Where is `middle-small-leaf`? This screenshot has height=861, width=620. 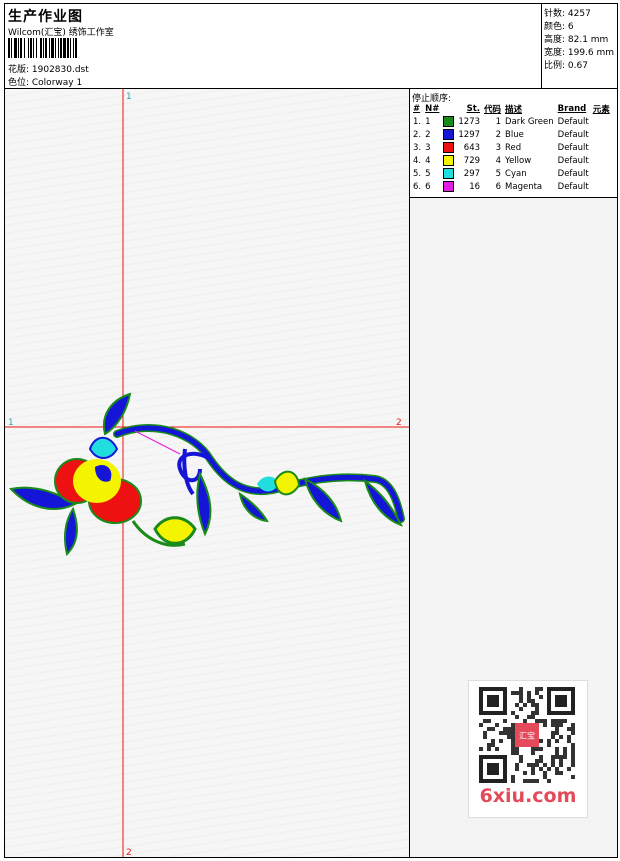
middle-small-leaf is located at coordinates (253, 507).